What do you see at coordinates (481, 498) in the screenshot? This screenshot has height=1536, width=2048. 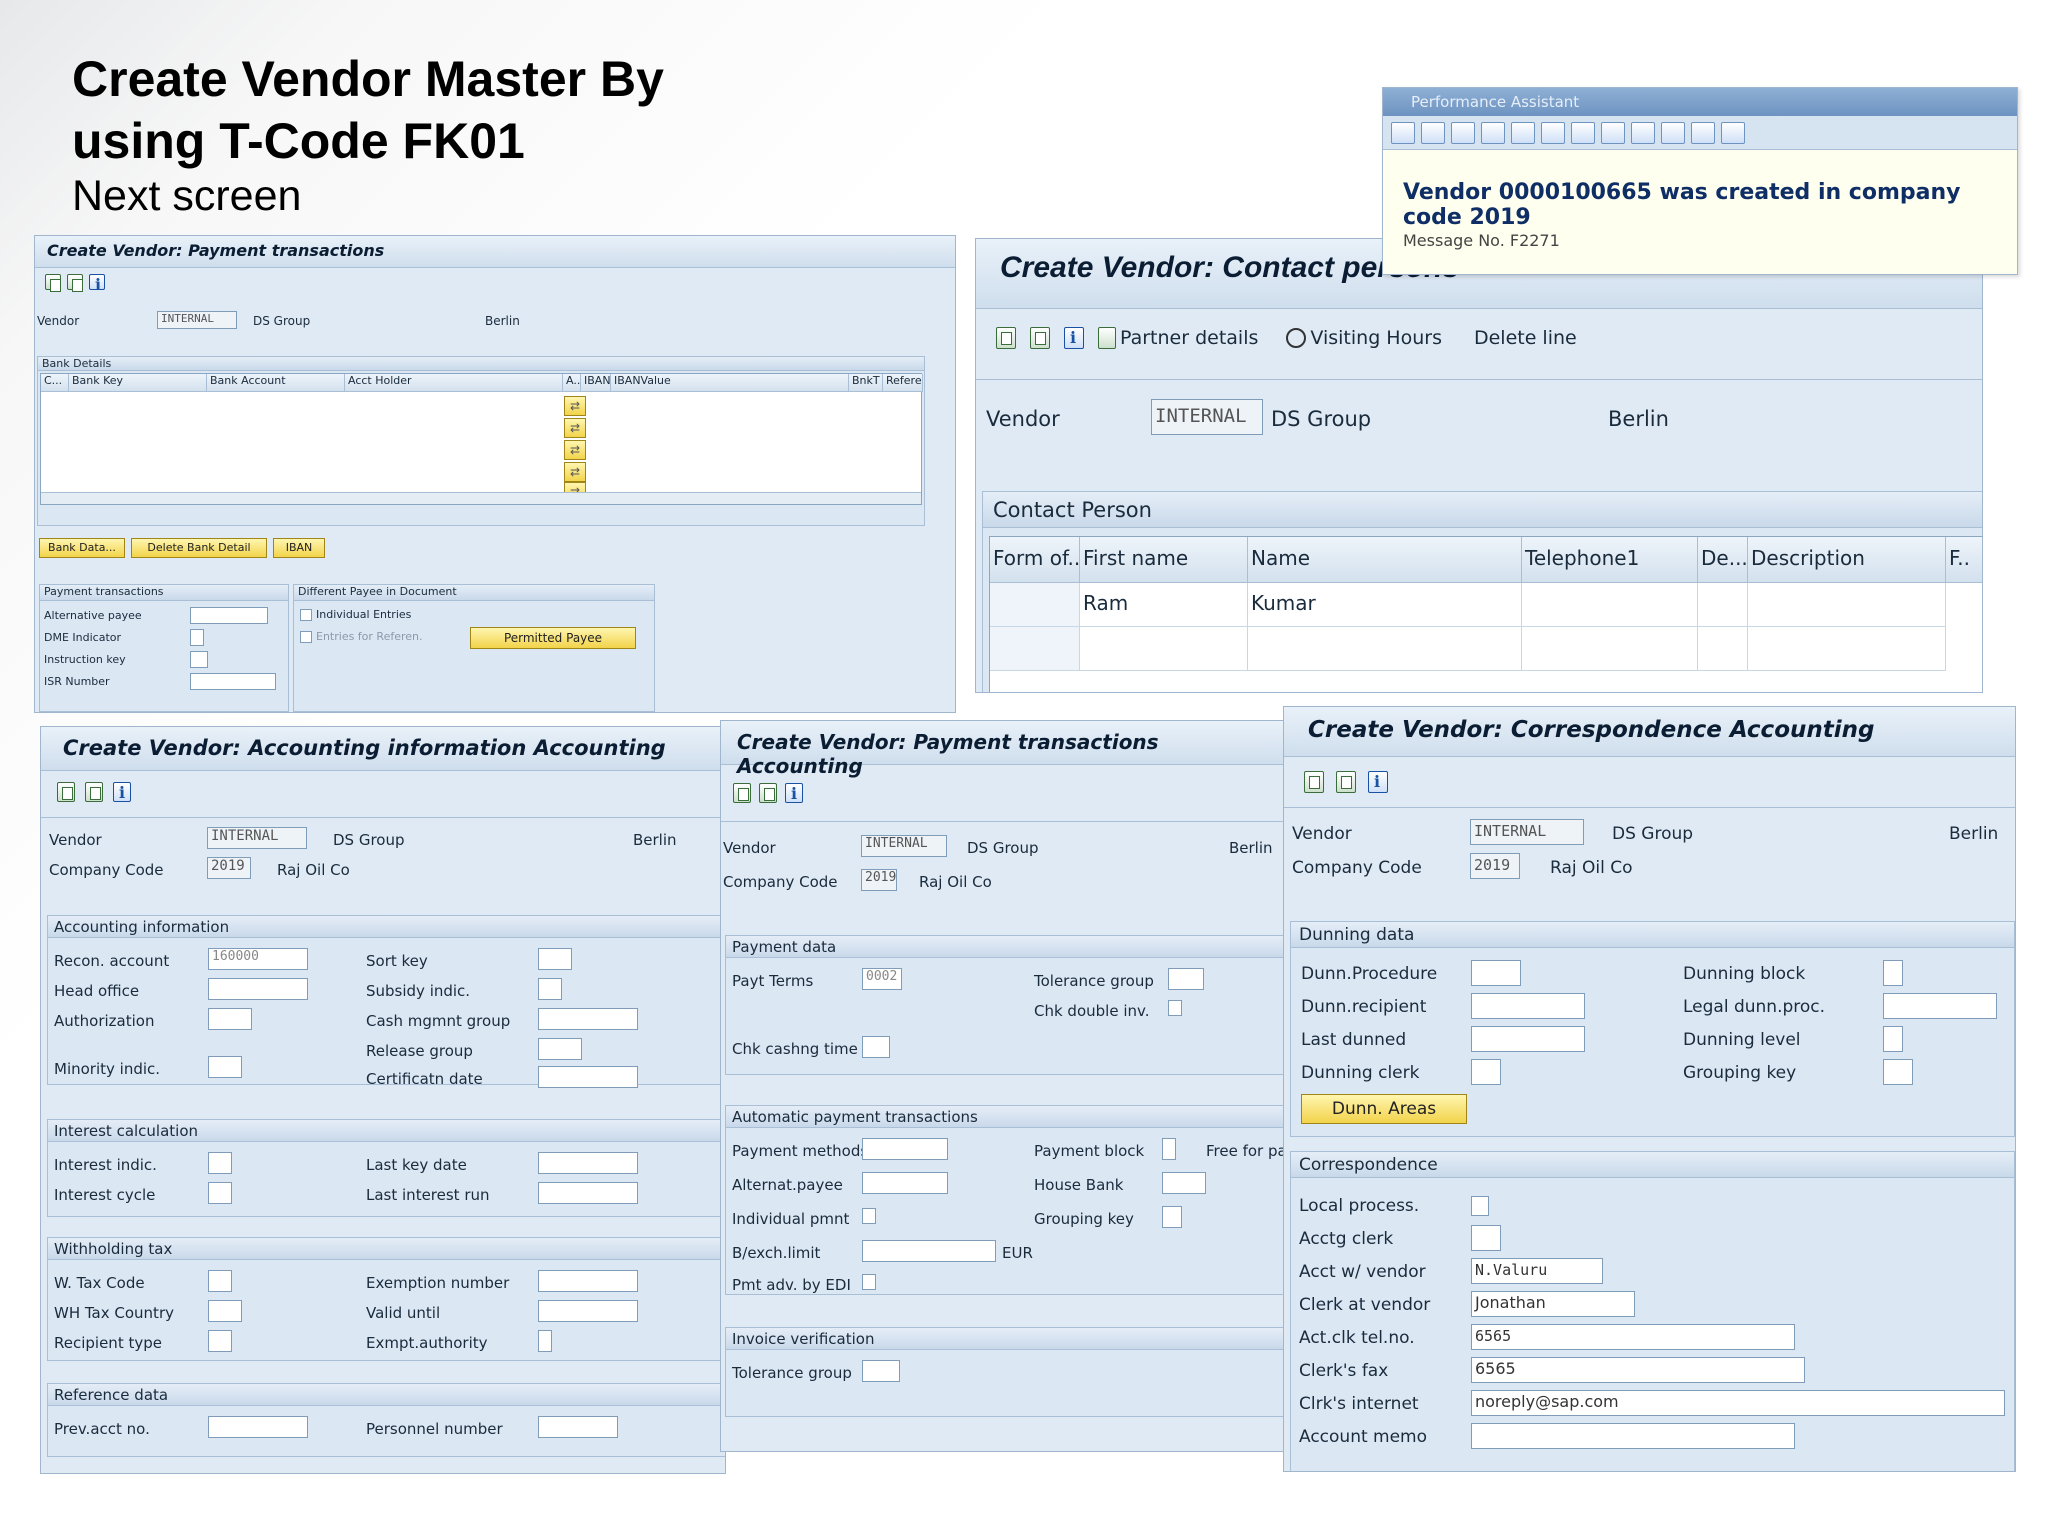 I see `horizontal-scrollbar` at bounding box center [481, 498].